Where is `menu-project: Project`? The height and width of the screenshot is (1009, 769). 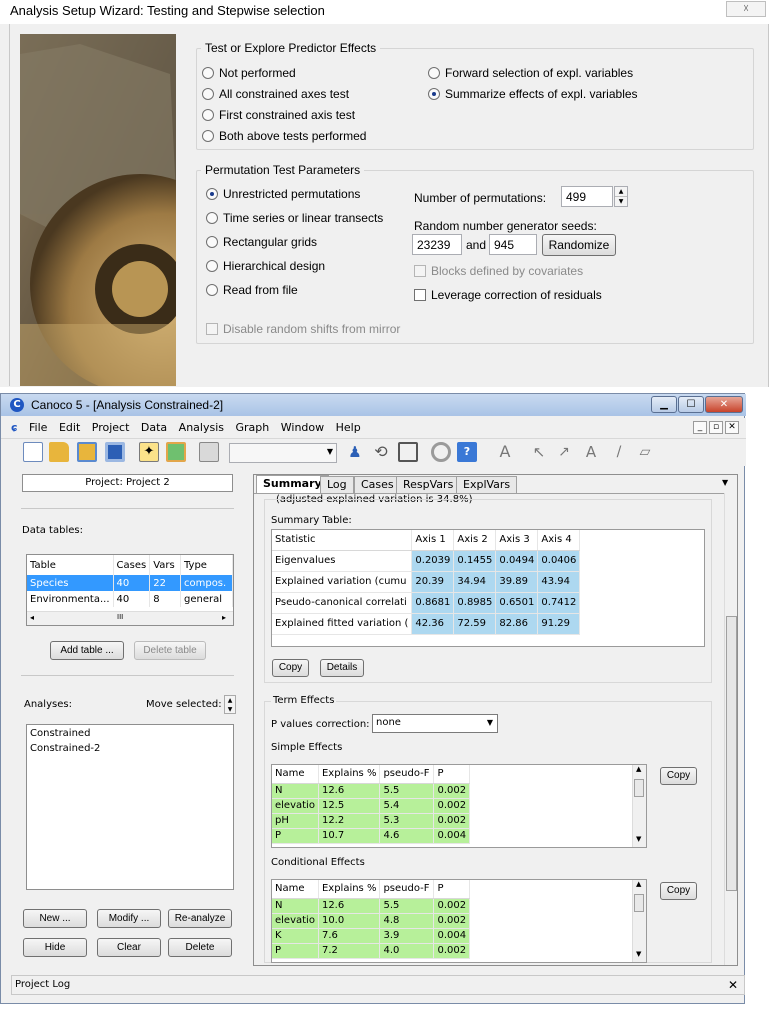 menu-project: Project is located at coordinates (111, 426).